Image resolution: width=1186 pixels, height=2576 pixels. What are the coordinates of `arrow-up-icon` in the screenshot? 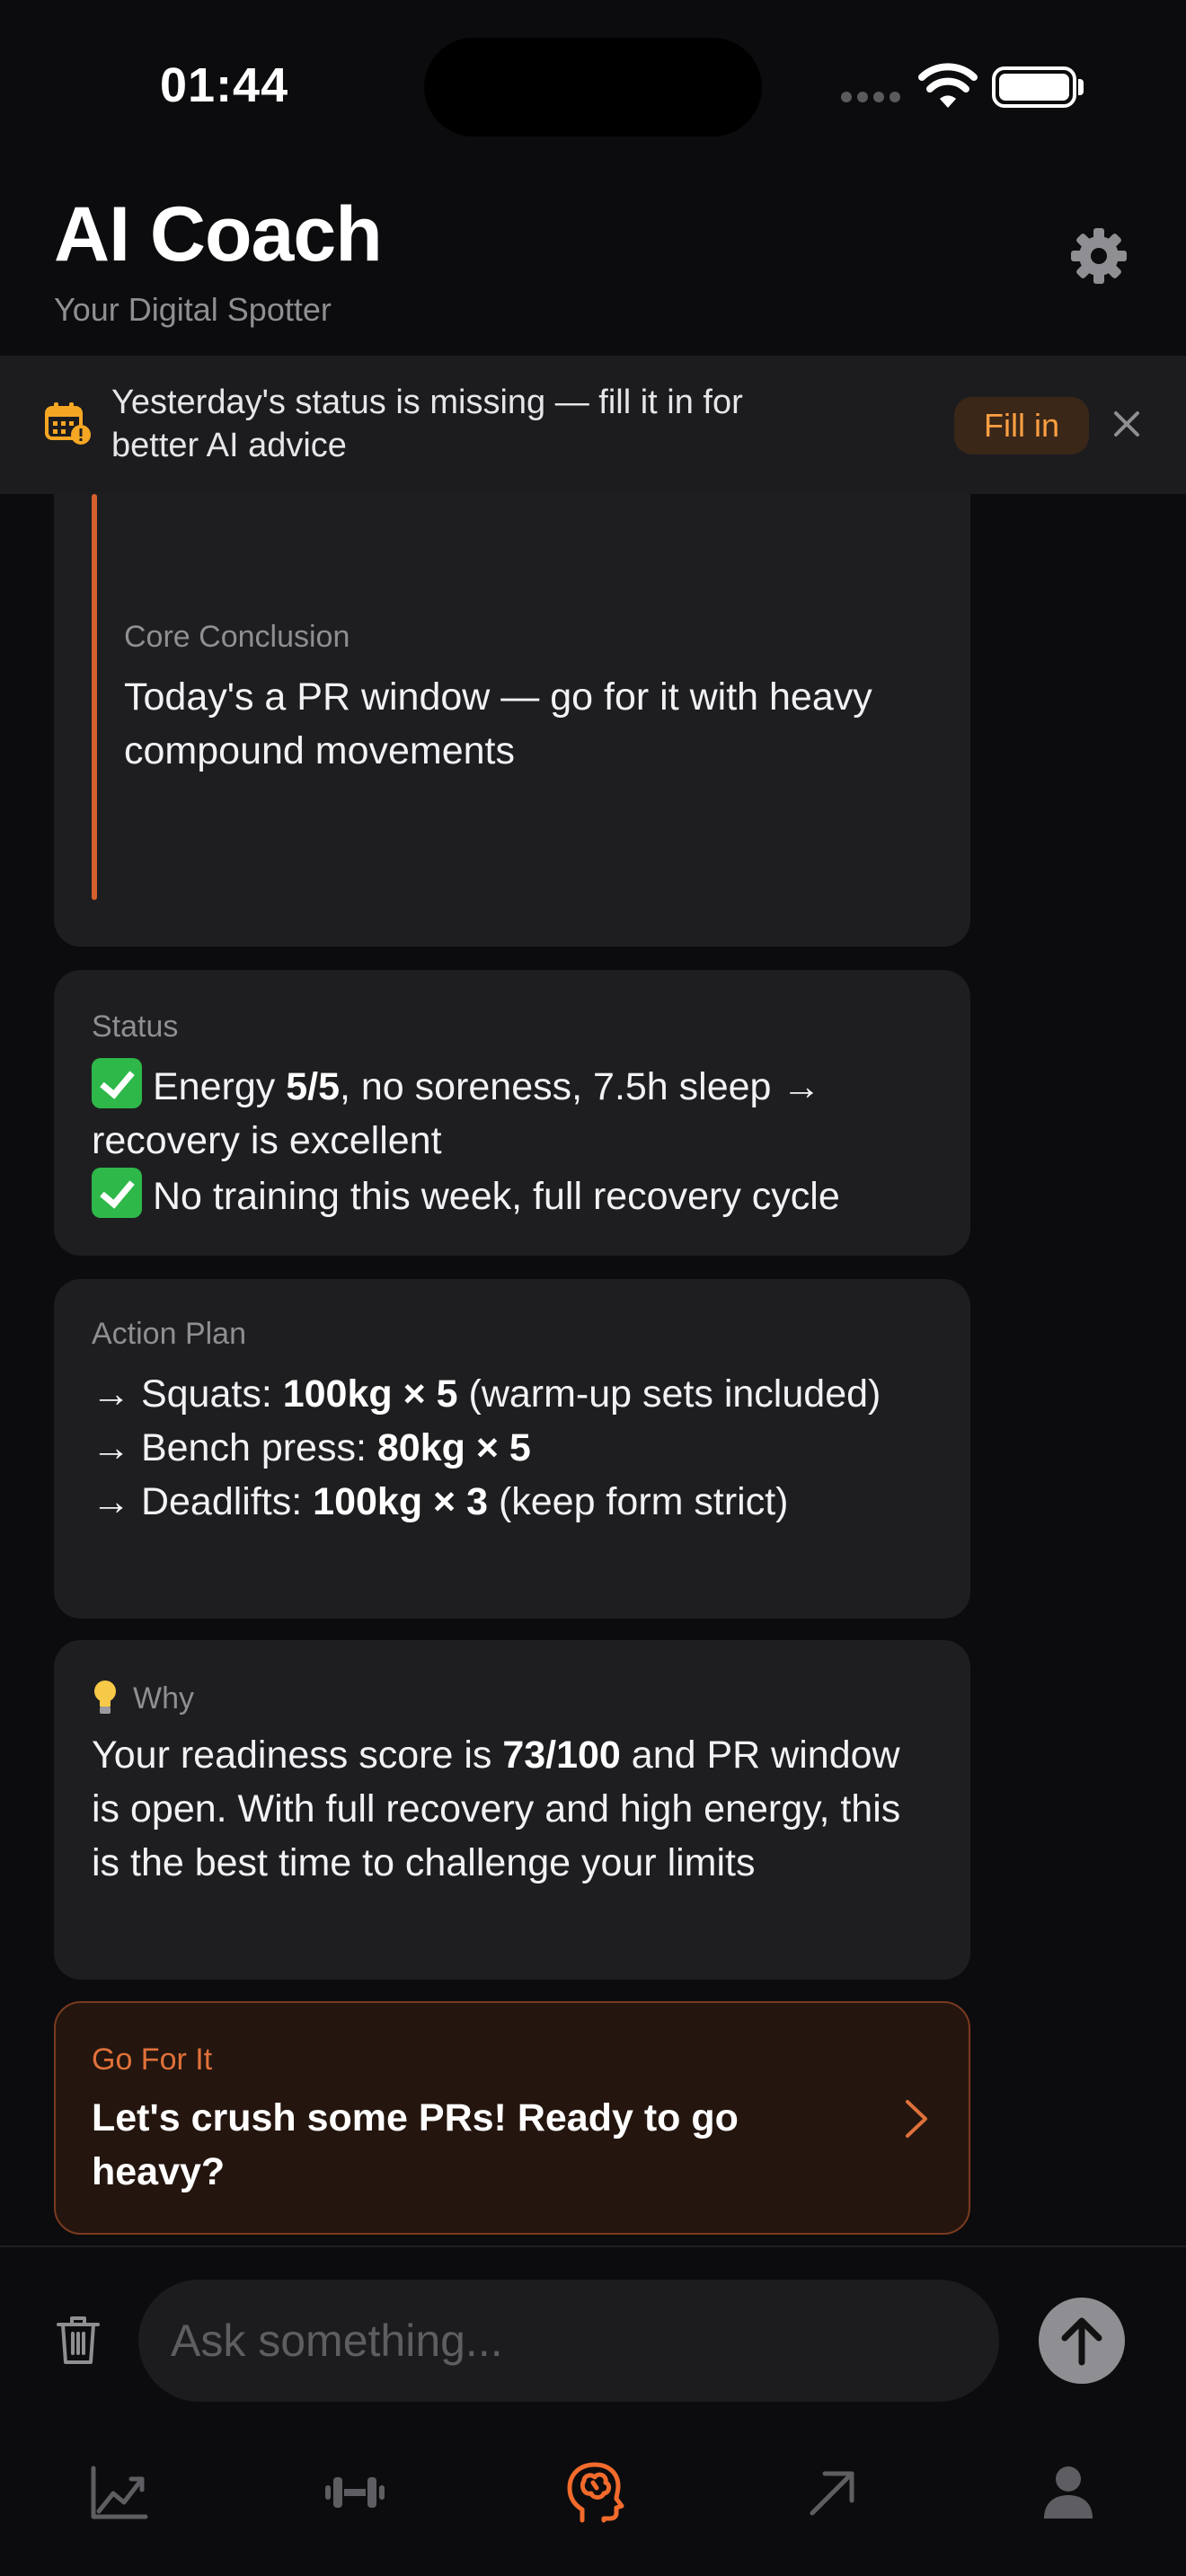 It's located at (1081, 2341).